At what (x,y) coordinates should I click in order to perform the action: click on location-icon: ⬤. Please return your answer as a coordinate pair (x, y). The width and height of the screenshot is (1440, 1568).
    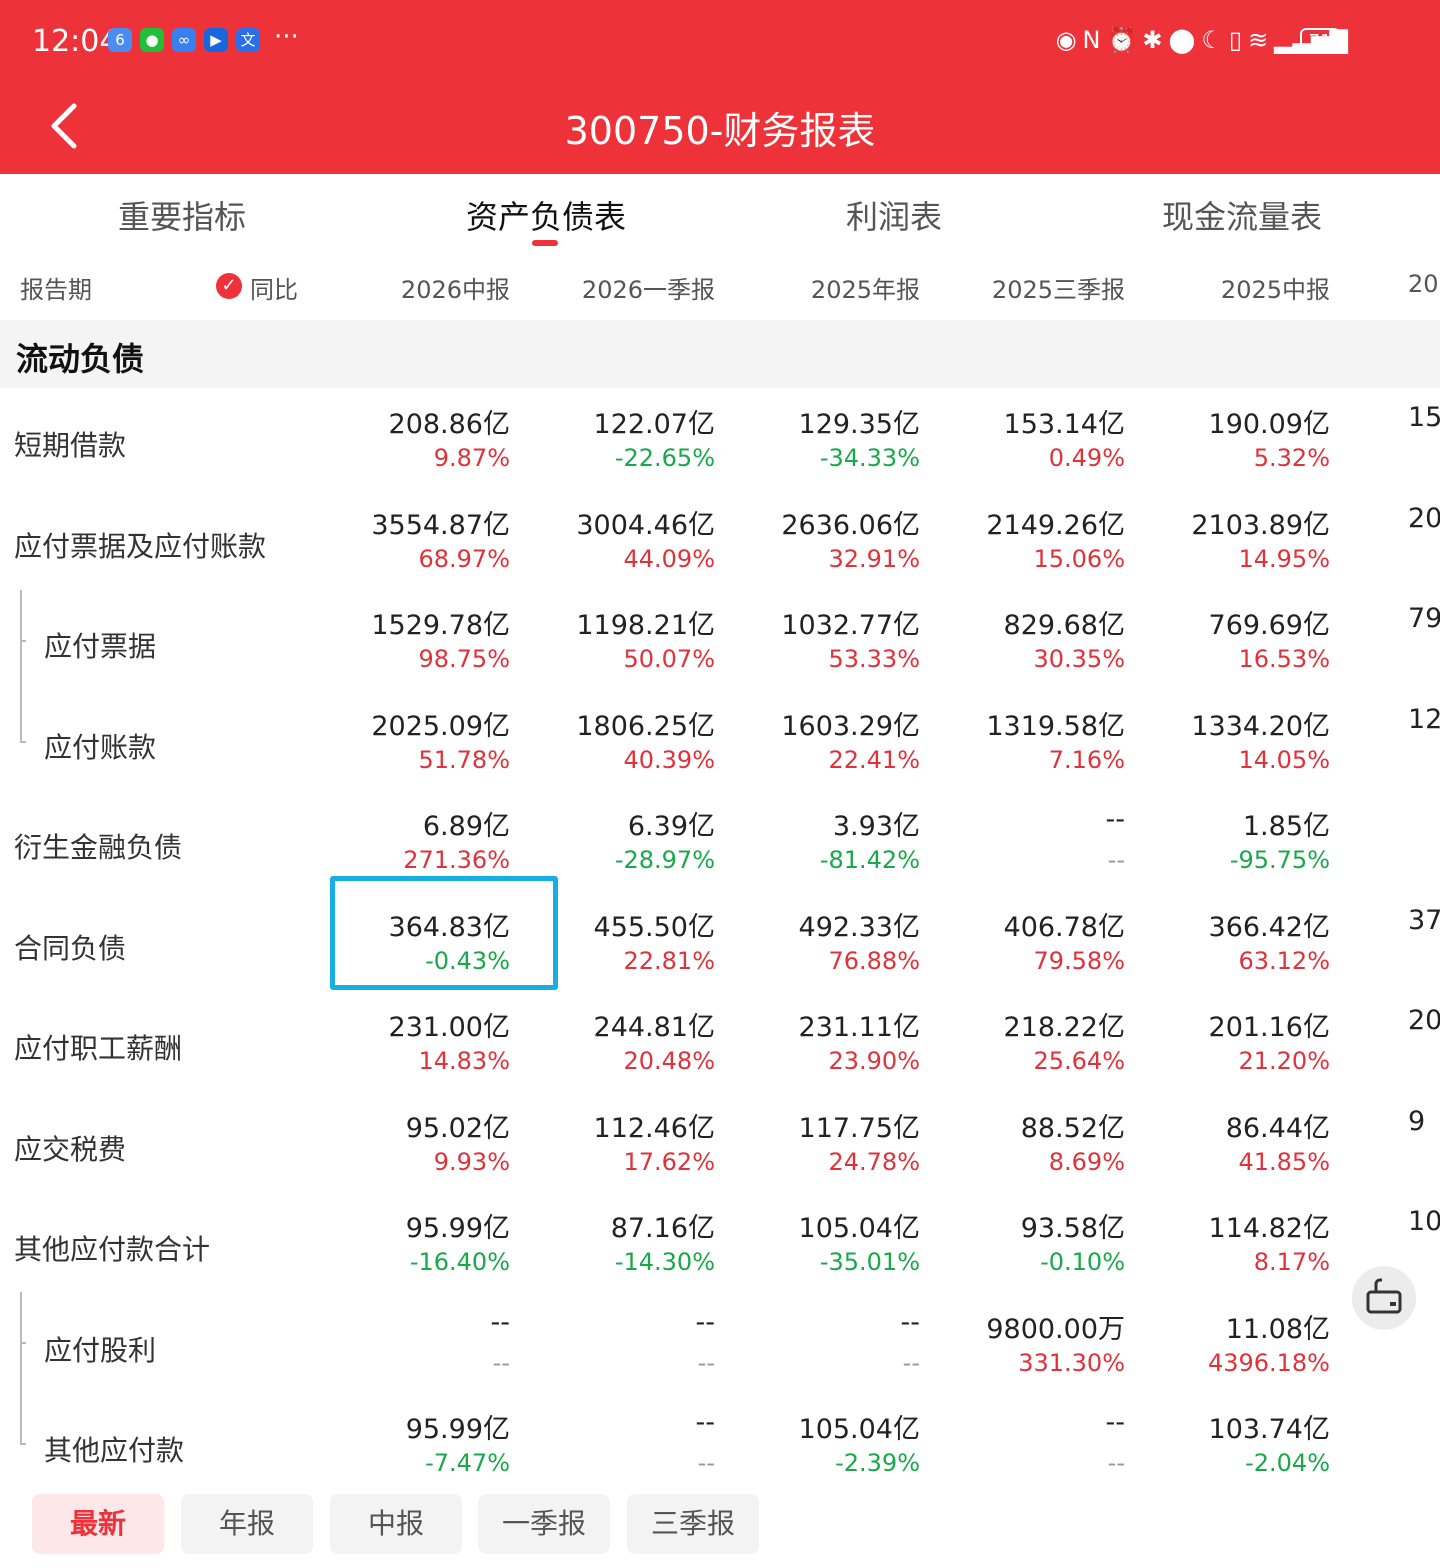
    Looking at the image, I should click on (1182, 40).